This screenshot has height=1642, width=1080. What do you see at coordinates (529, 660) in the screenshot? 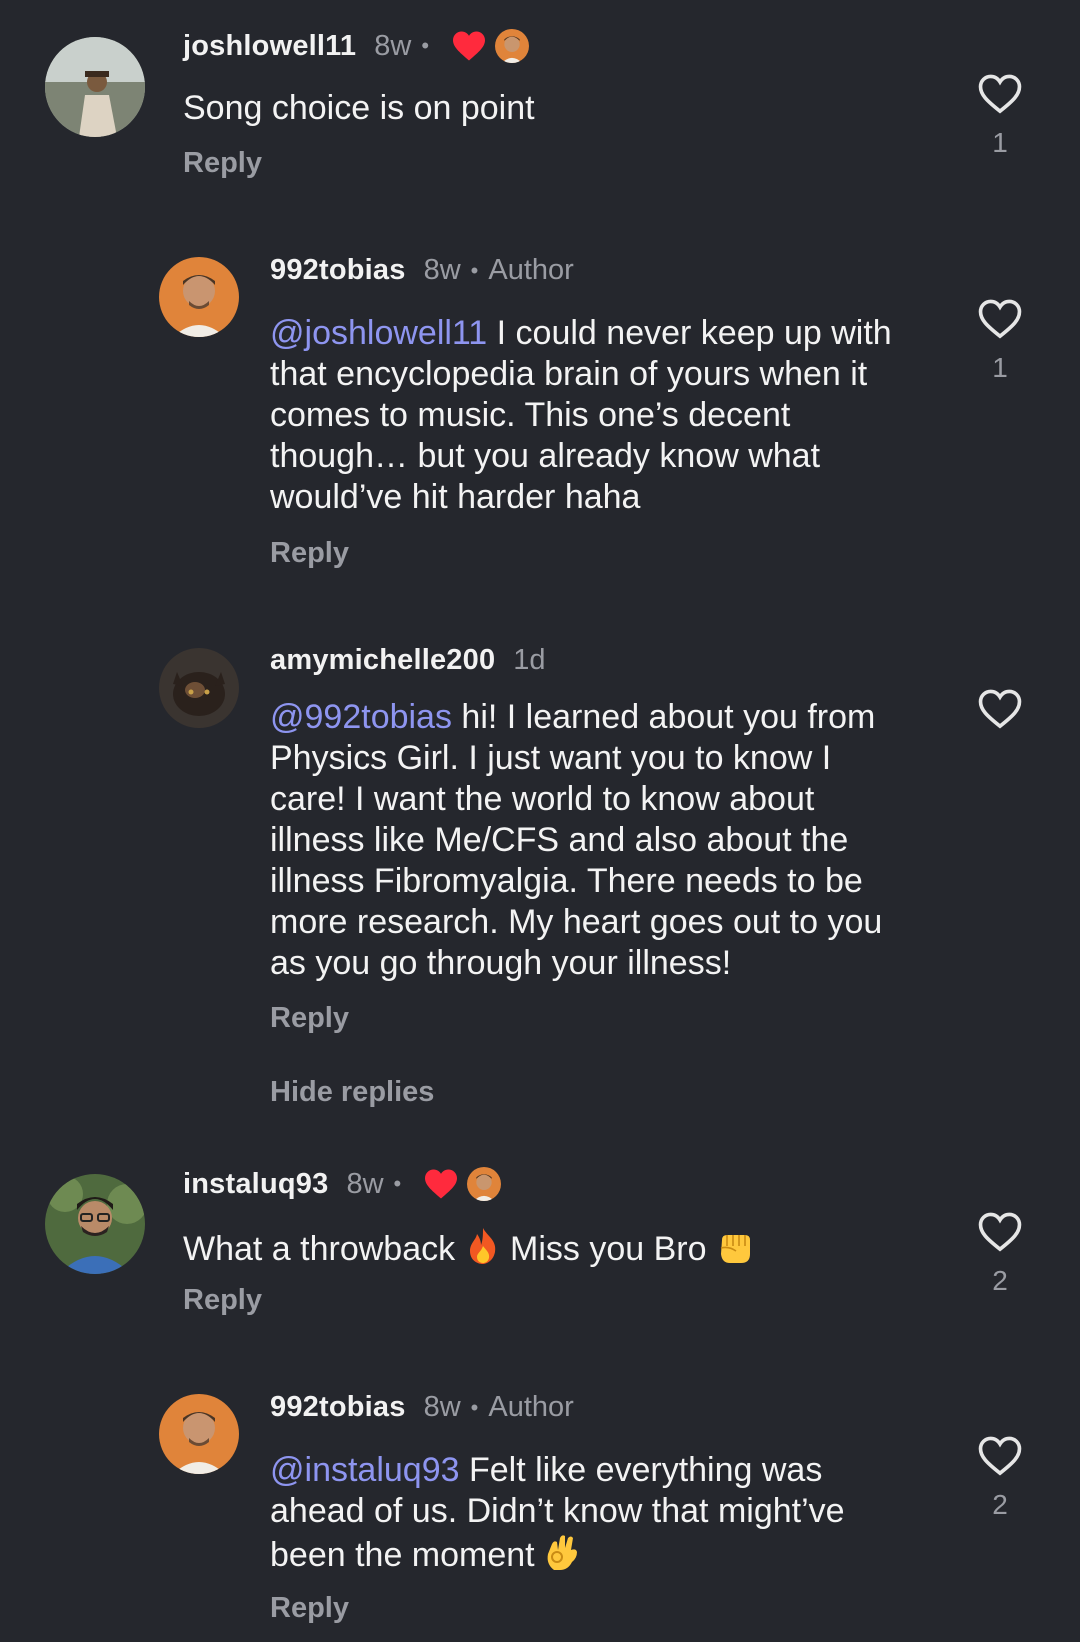
I see `timestamp: 1d` at bounding box center [529, 660].